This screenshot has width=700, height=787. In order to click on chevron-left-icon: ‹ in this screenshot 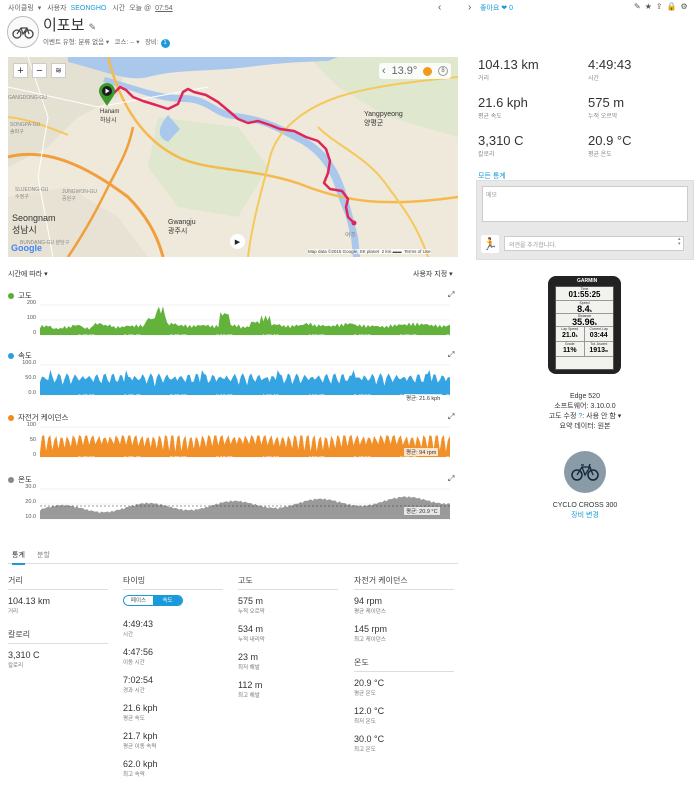, I will do `click(384, 71)`.